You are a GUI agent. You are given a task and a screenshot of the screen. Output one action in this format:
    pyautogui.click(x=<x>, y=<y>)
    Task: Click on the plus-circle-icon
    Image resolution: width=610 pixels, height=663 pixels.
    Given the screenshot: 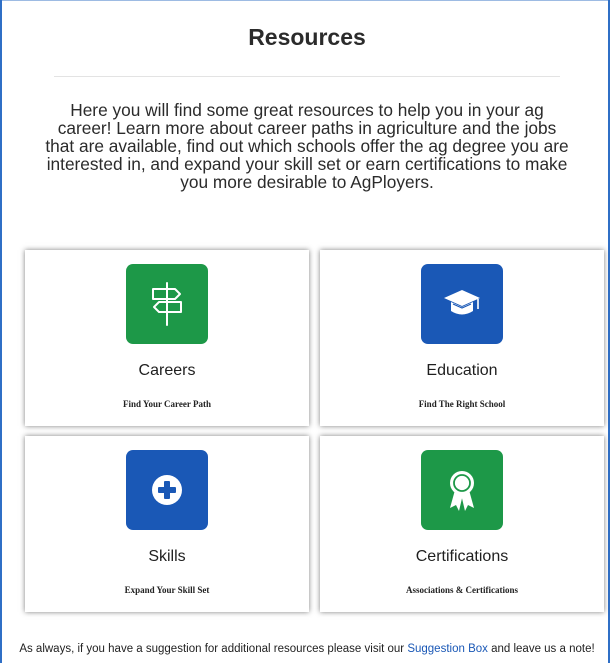 What is the action you would take?
    pyautogui.click(x=167, y=490)
    